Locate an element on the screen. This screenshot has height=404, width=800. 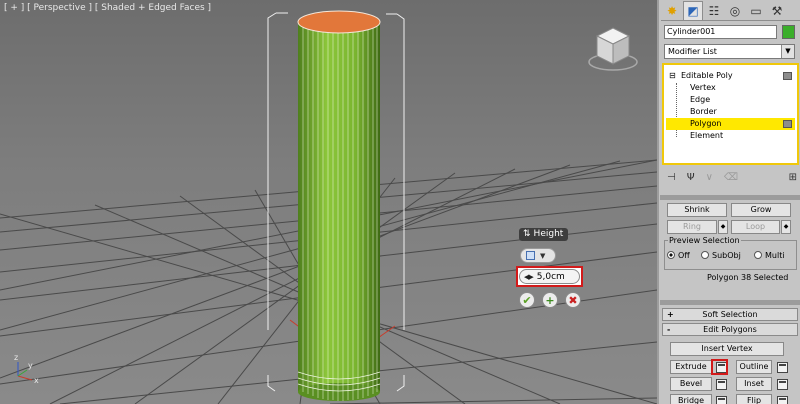
ring-spinner-icon: ◆ is located at coordinates (723, 227).